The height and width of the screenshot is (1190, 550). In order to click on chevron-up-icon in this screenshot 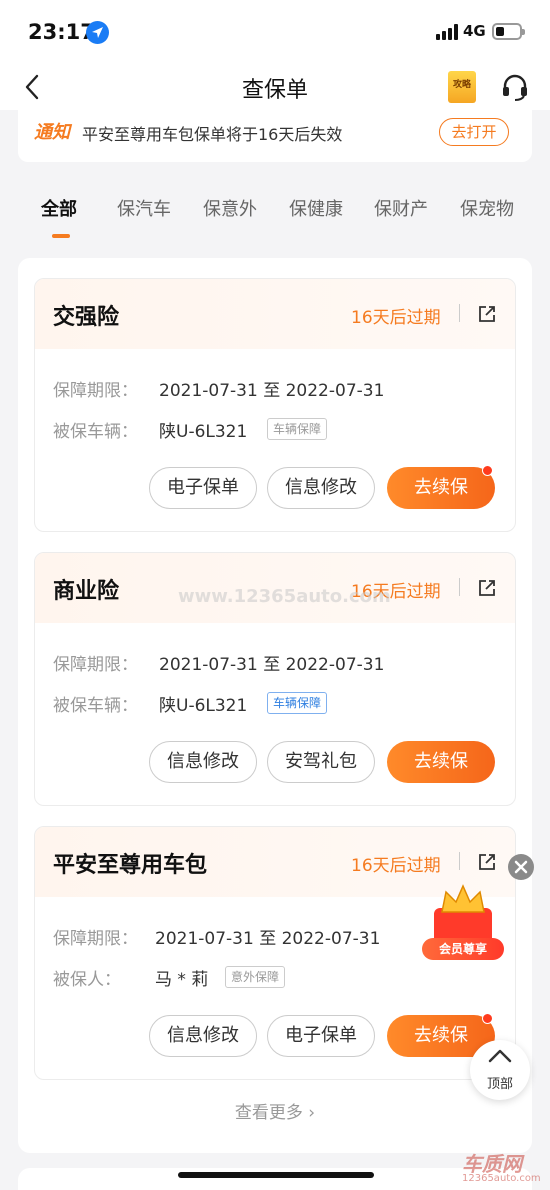, I will do `click(500, 1056)`.